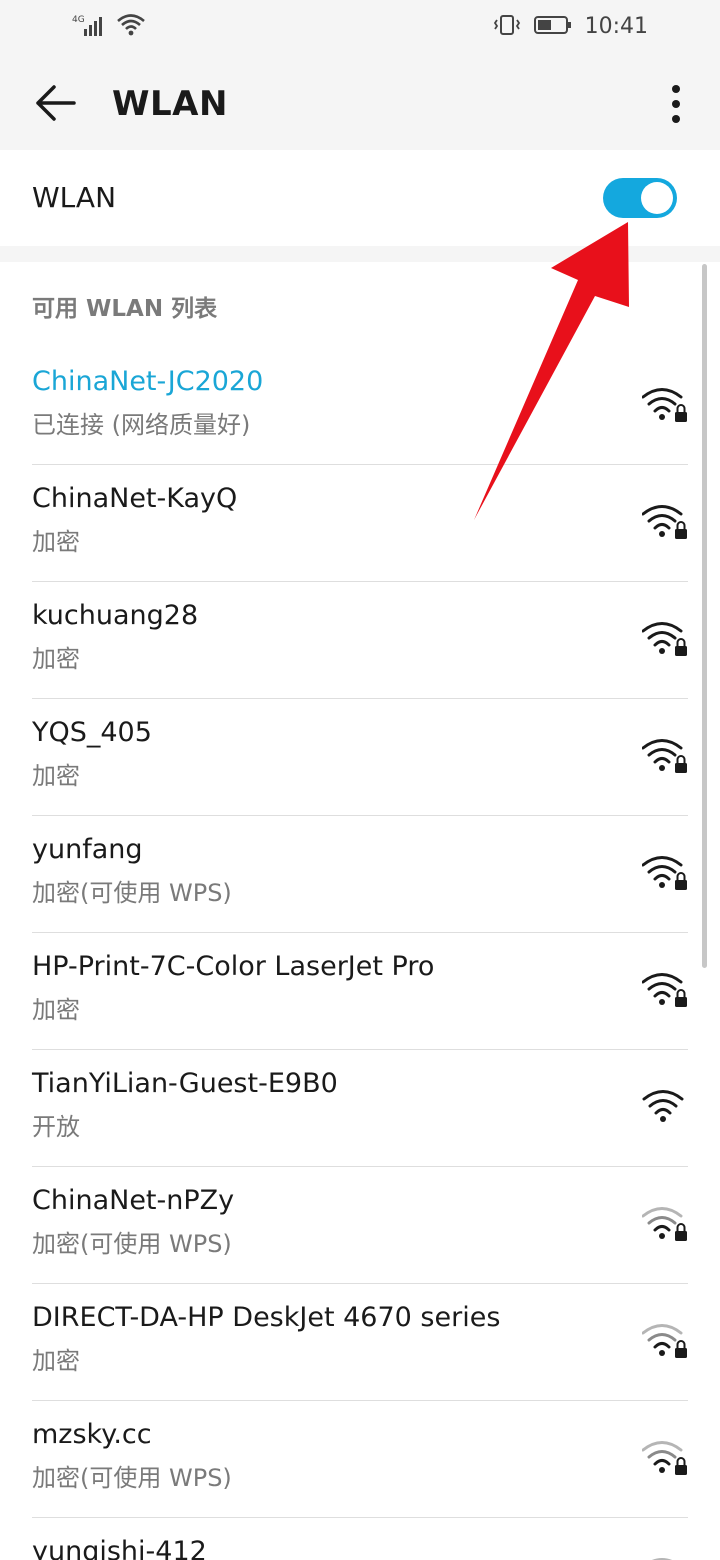 This screenshot has width=720, height=1560. I want to click on network-status: 开放, so click(56, 1127).